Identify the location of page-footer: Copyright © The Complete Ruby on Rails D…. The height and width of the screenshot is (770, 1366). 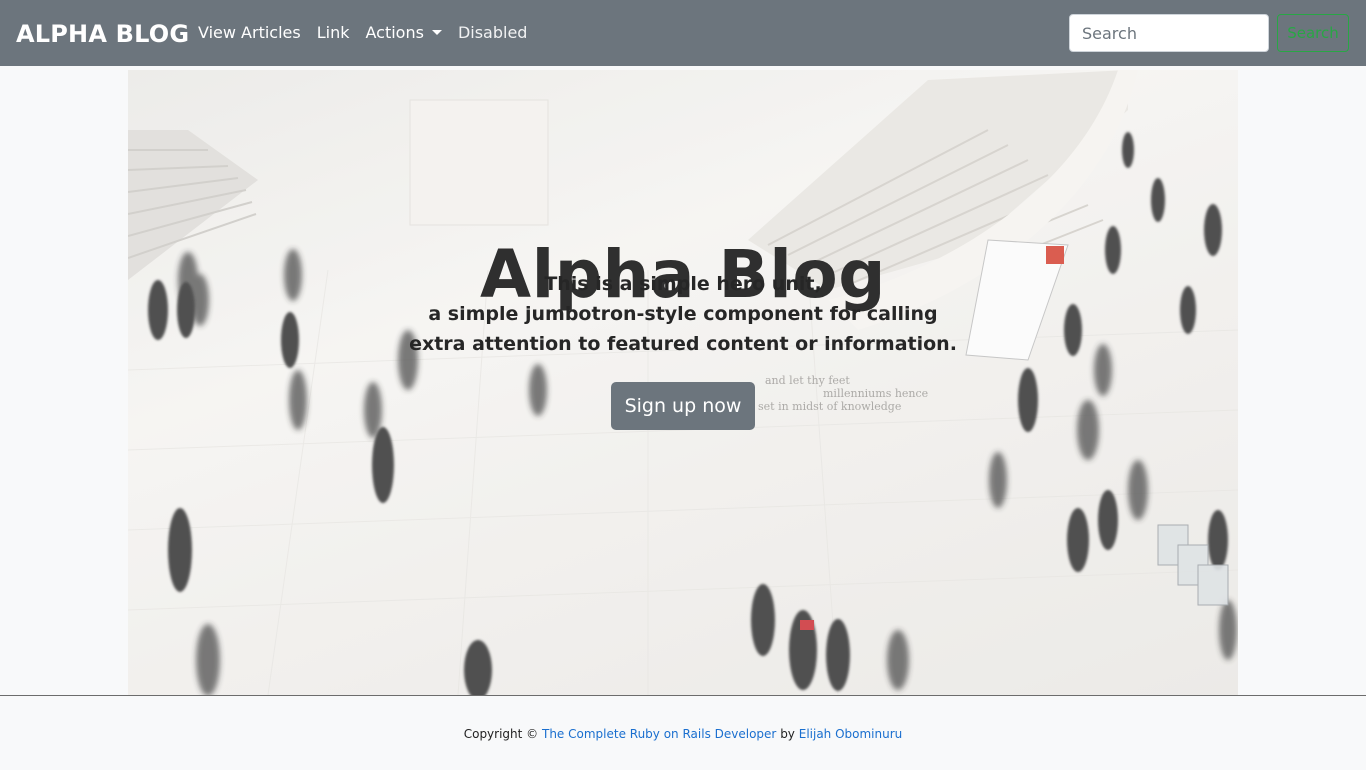
(683, 734).